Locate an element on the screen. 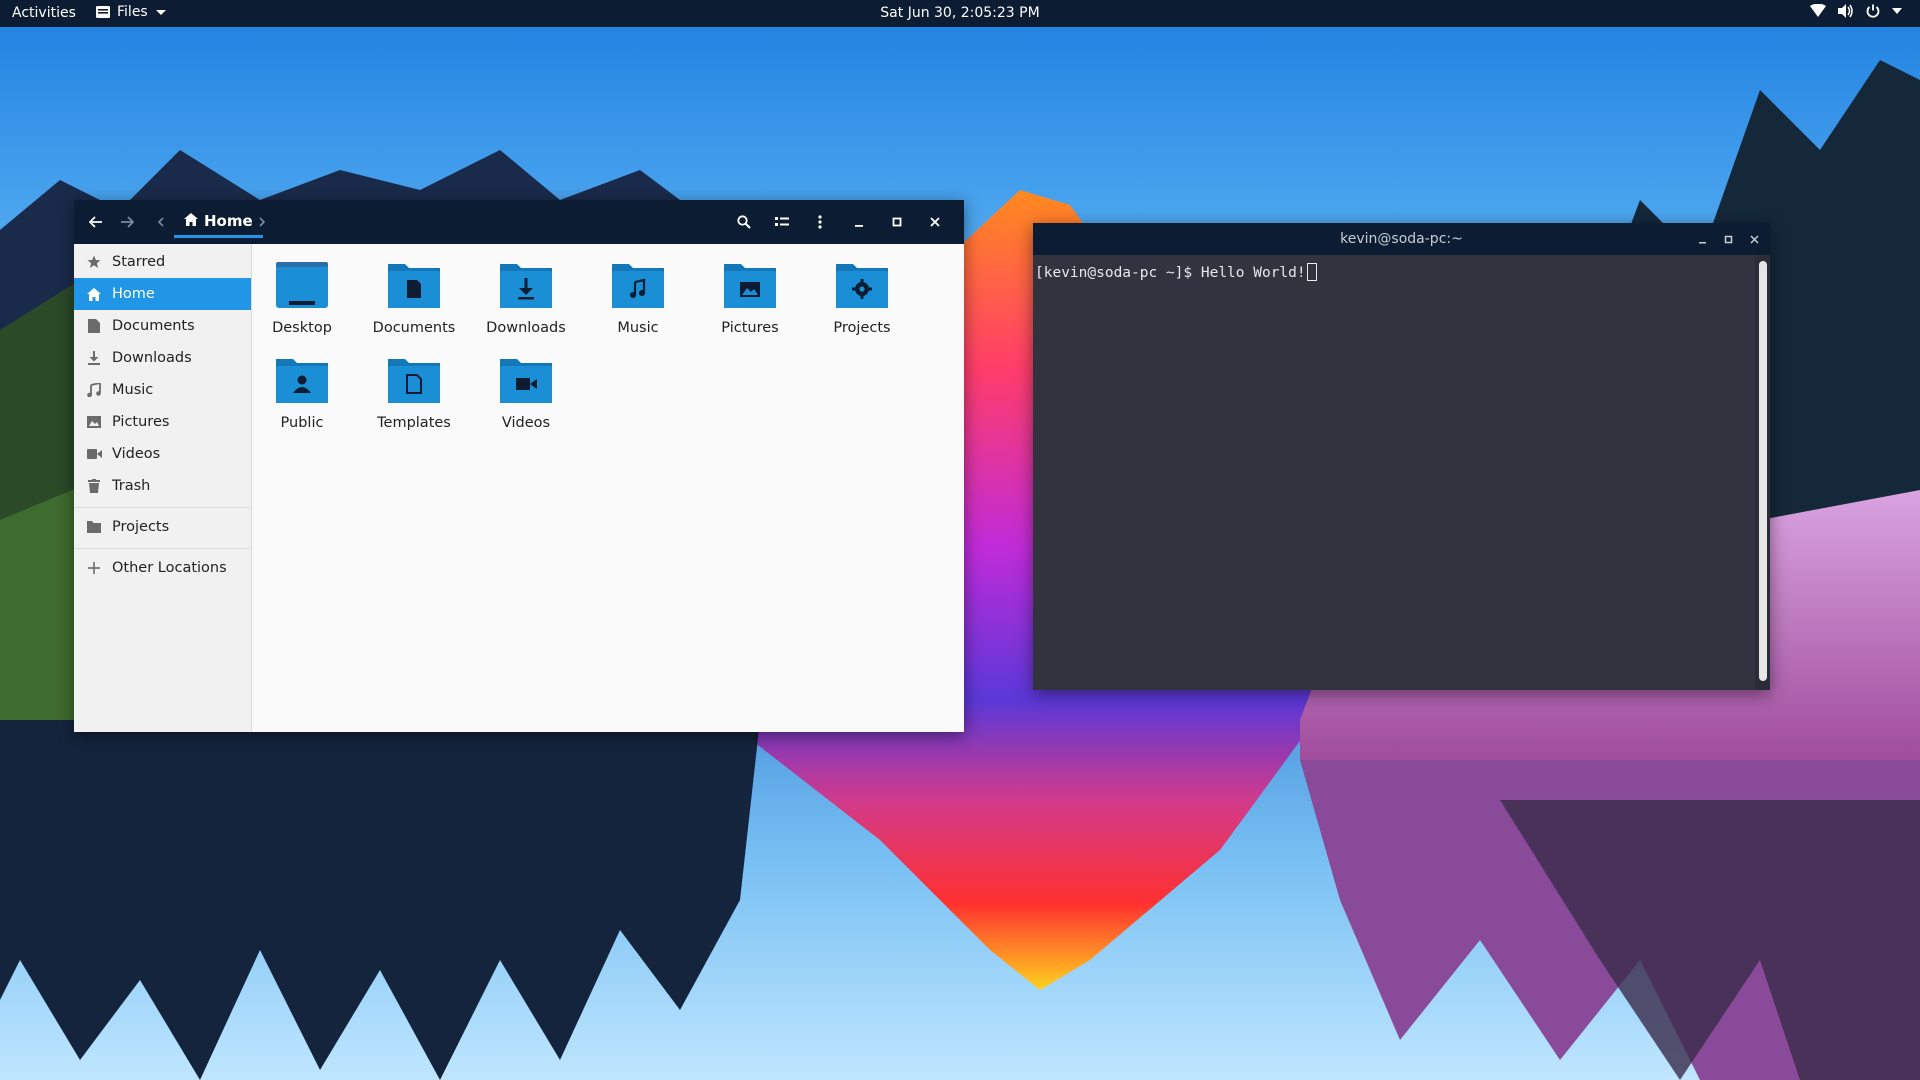 Image resolution: width=1920 pixels, height=1080 pixels. path-label: Home is located at coordinates (228, 220).